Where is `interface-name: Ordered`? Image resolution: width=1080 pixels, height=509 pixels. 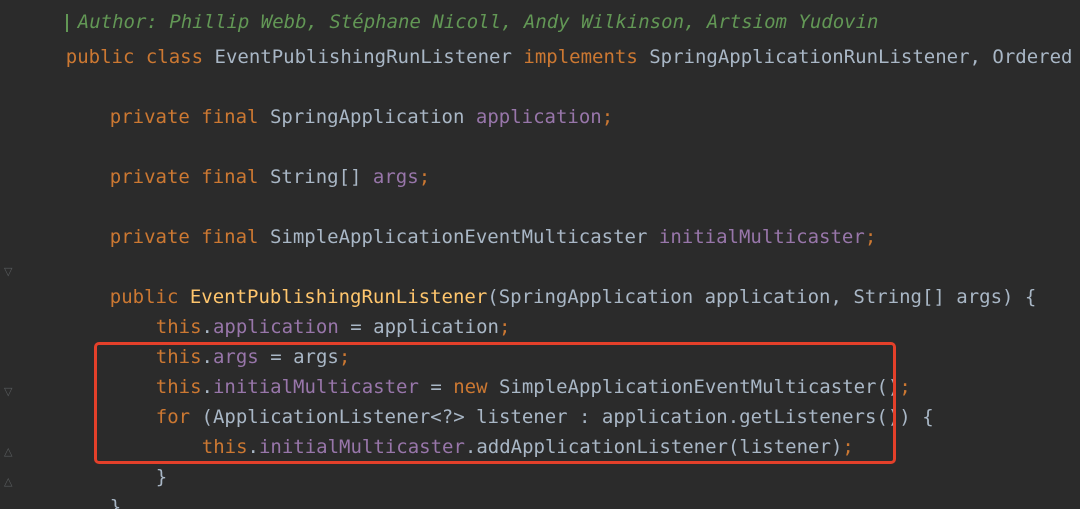 interface-name: Ordered is located at coordinates (1032, 57).